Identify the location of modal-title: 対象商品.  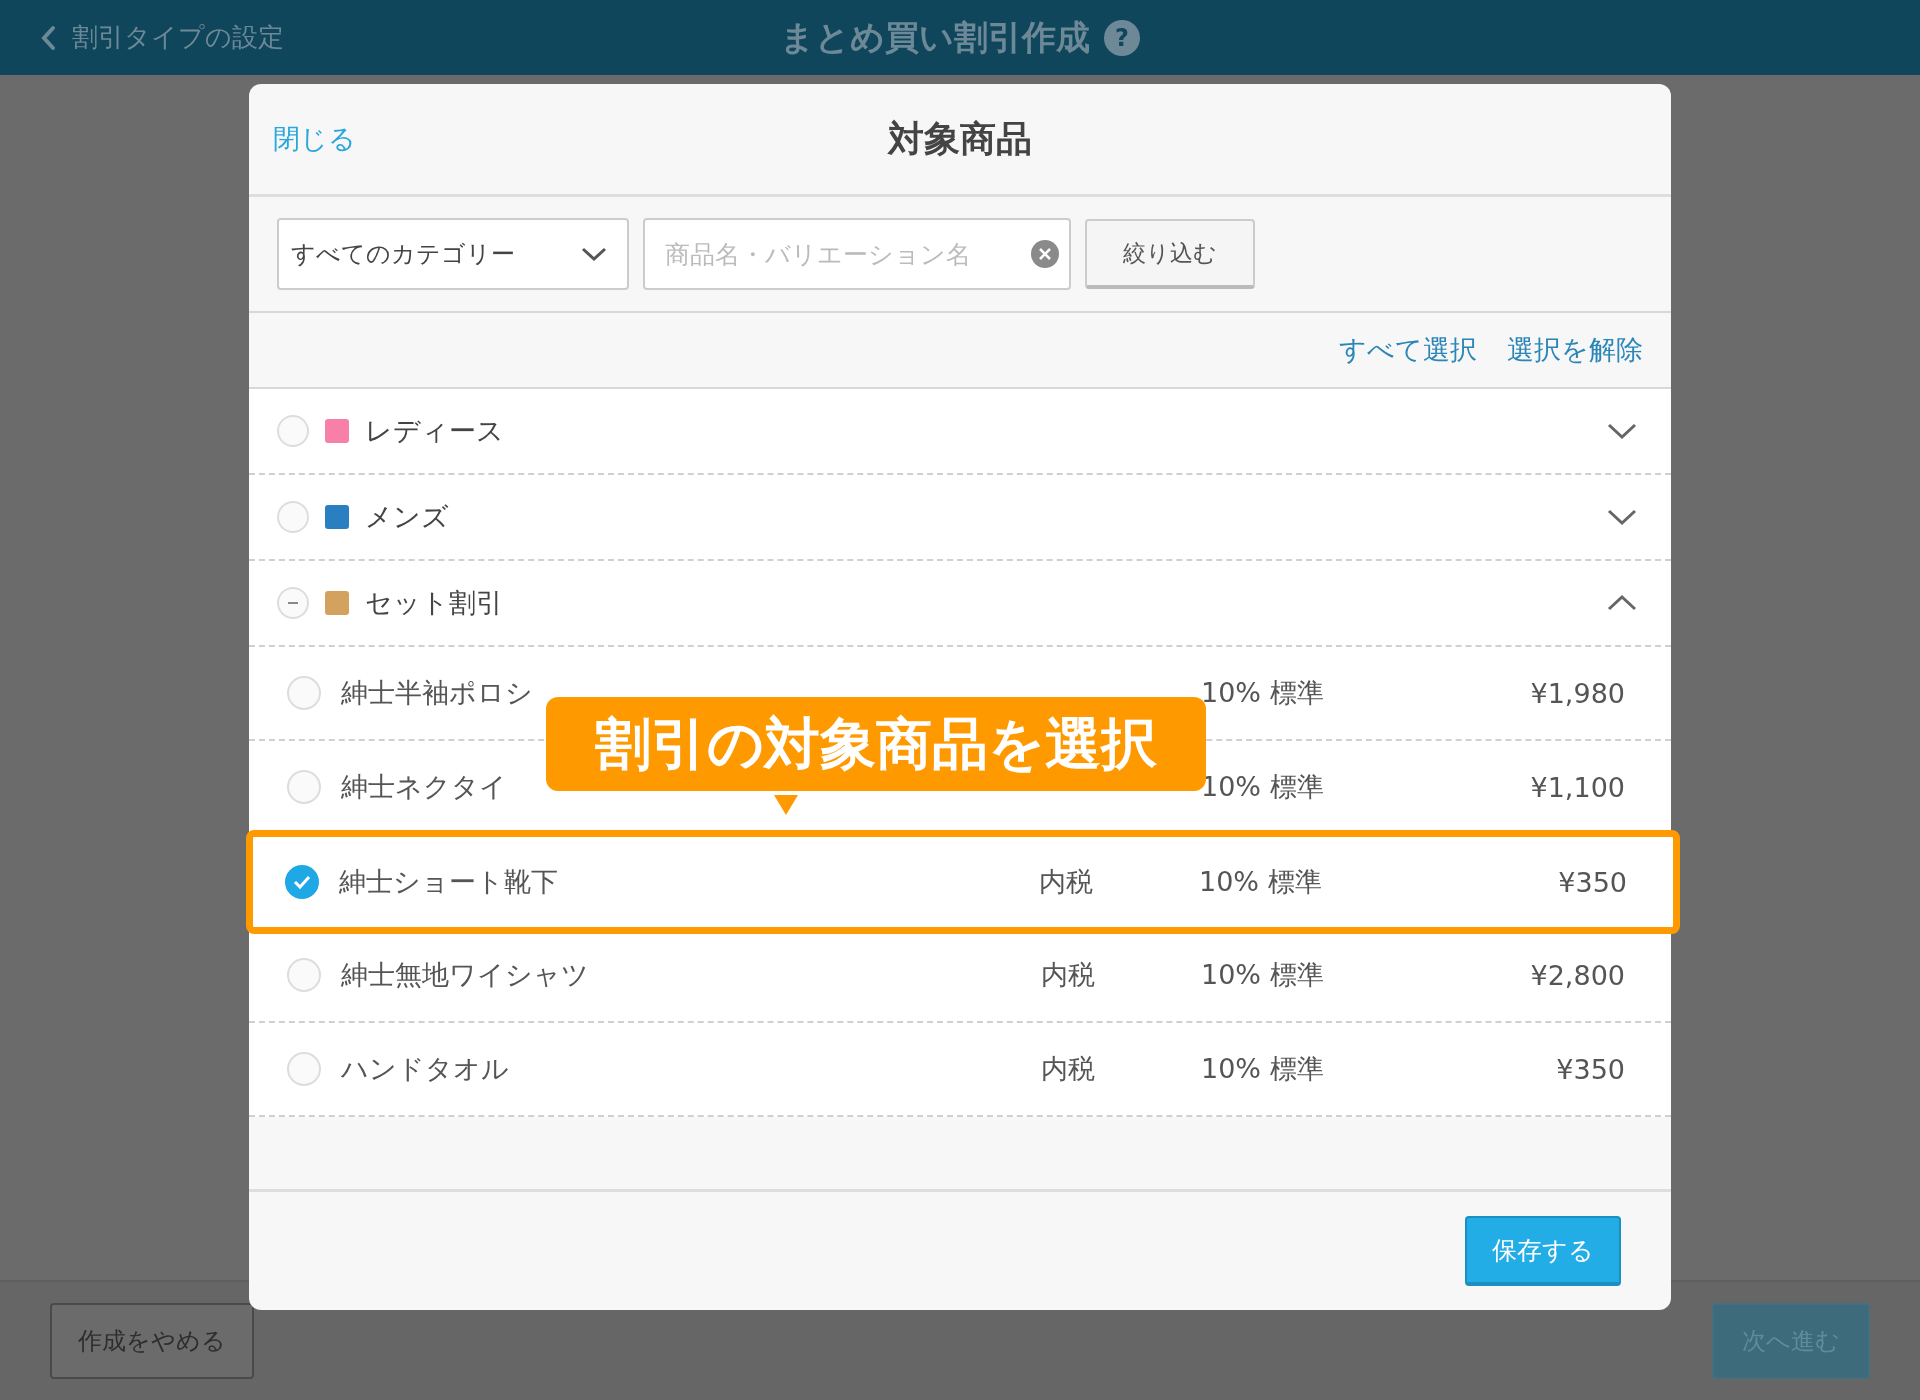
(960, 138).